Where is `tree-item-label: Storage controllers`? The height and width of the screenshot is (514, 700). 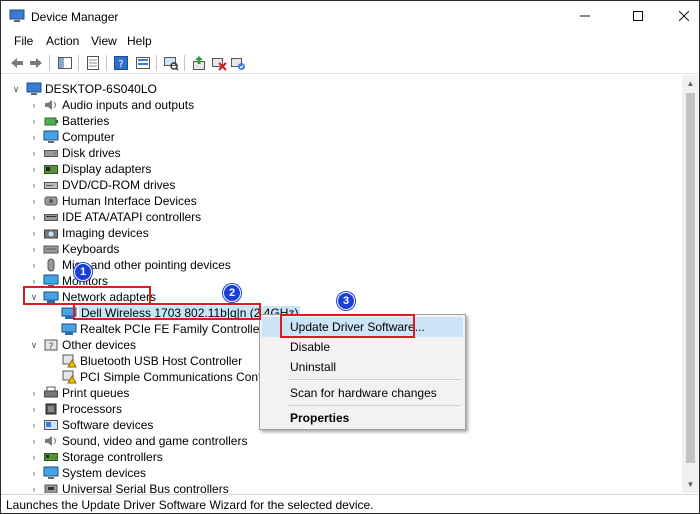 tree-item-label: Storage controllers is located at coordinates (112, 457).